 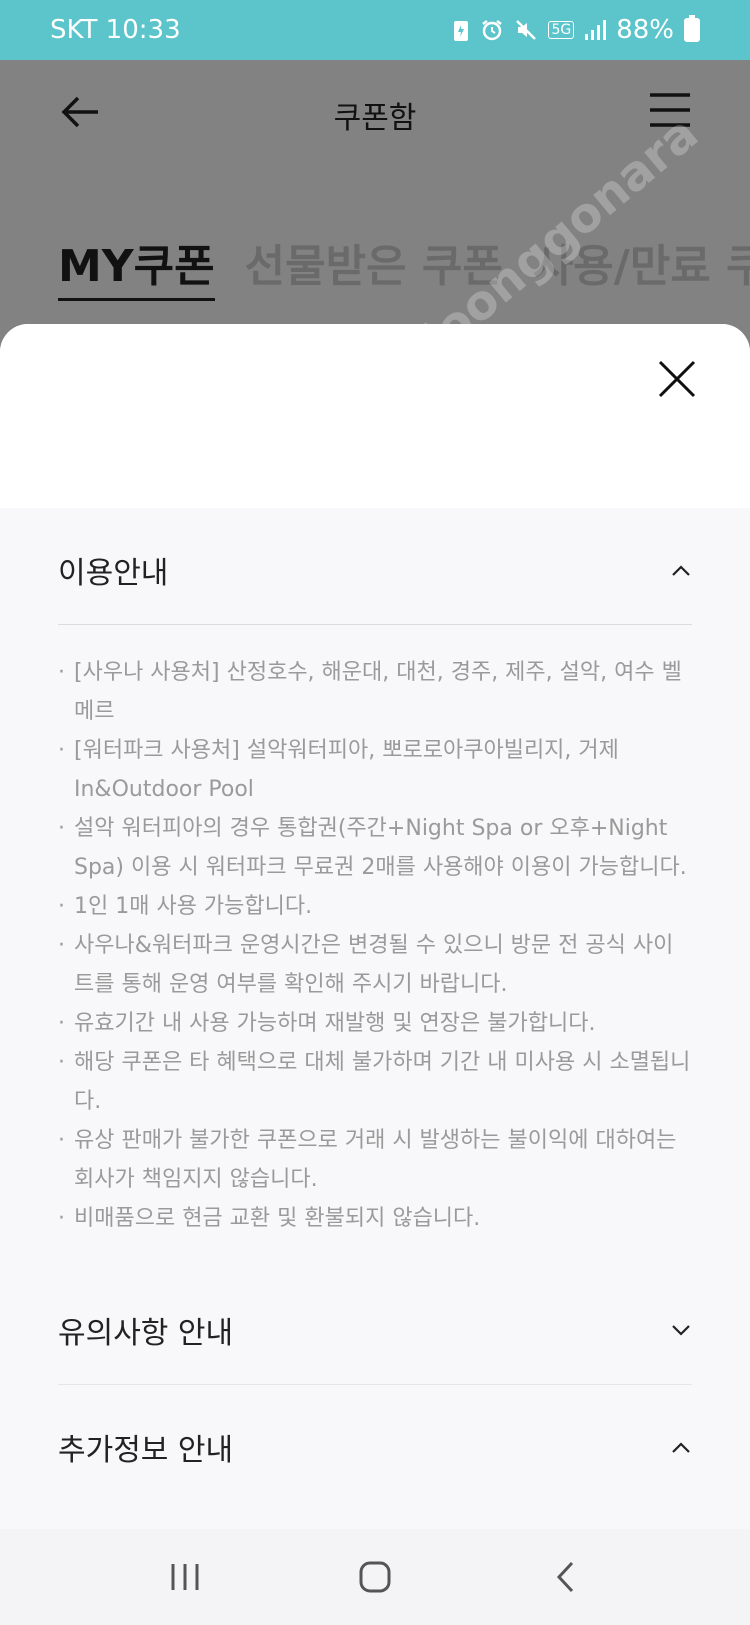 What do you see at coordinates (375, 1082) in the screenshot?
I see `list-item: 해당 쿠폰은 타 혜택으로 대체 불가하며 기간 내 미사용 시 소멸됩니다.` at bounding box center [375, 1082].